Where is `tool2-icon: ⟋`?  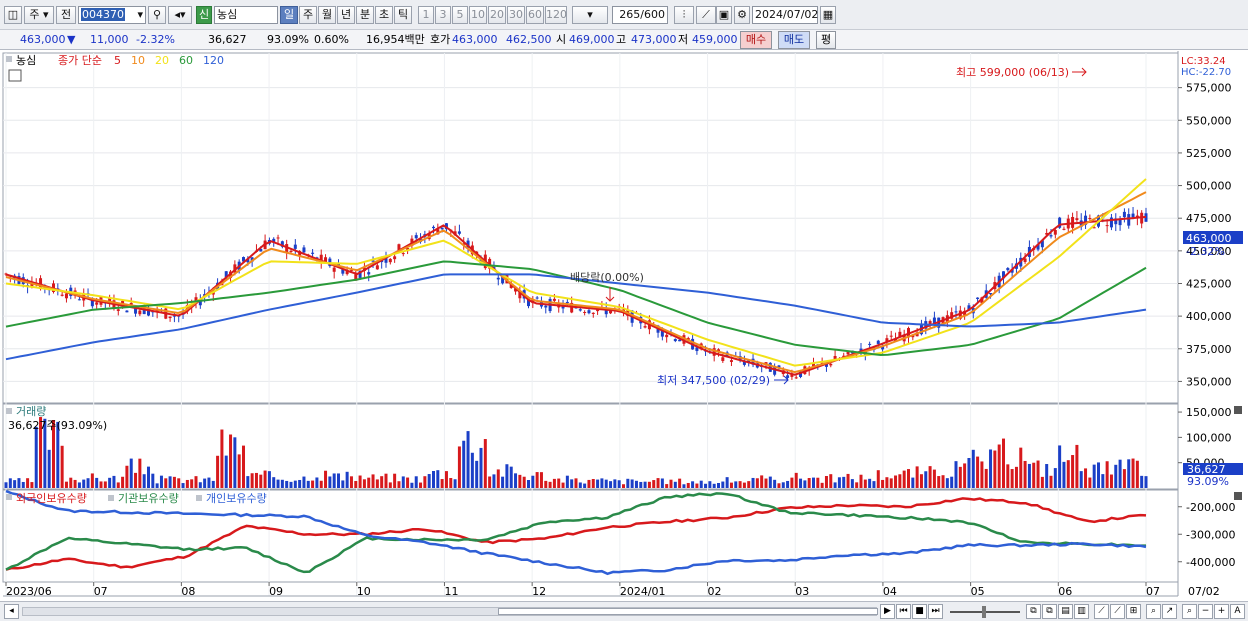
tool2-icon: ⟋ is located at coordinates (1117, 611).